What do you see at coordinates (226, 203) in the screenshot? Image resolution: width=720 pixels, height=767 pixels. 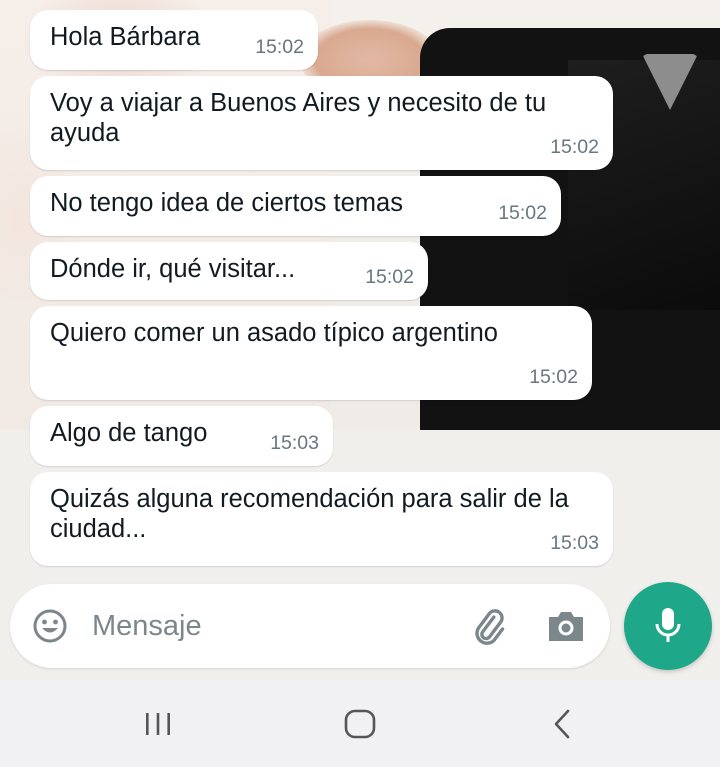 I see `message-text: No tengo idea de ciertos temas` at bounding box center [226, 203].